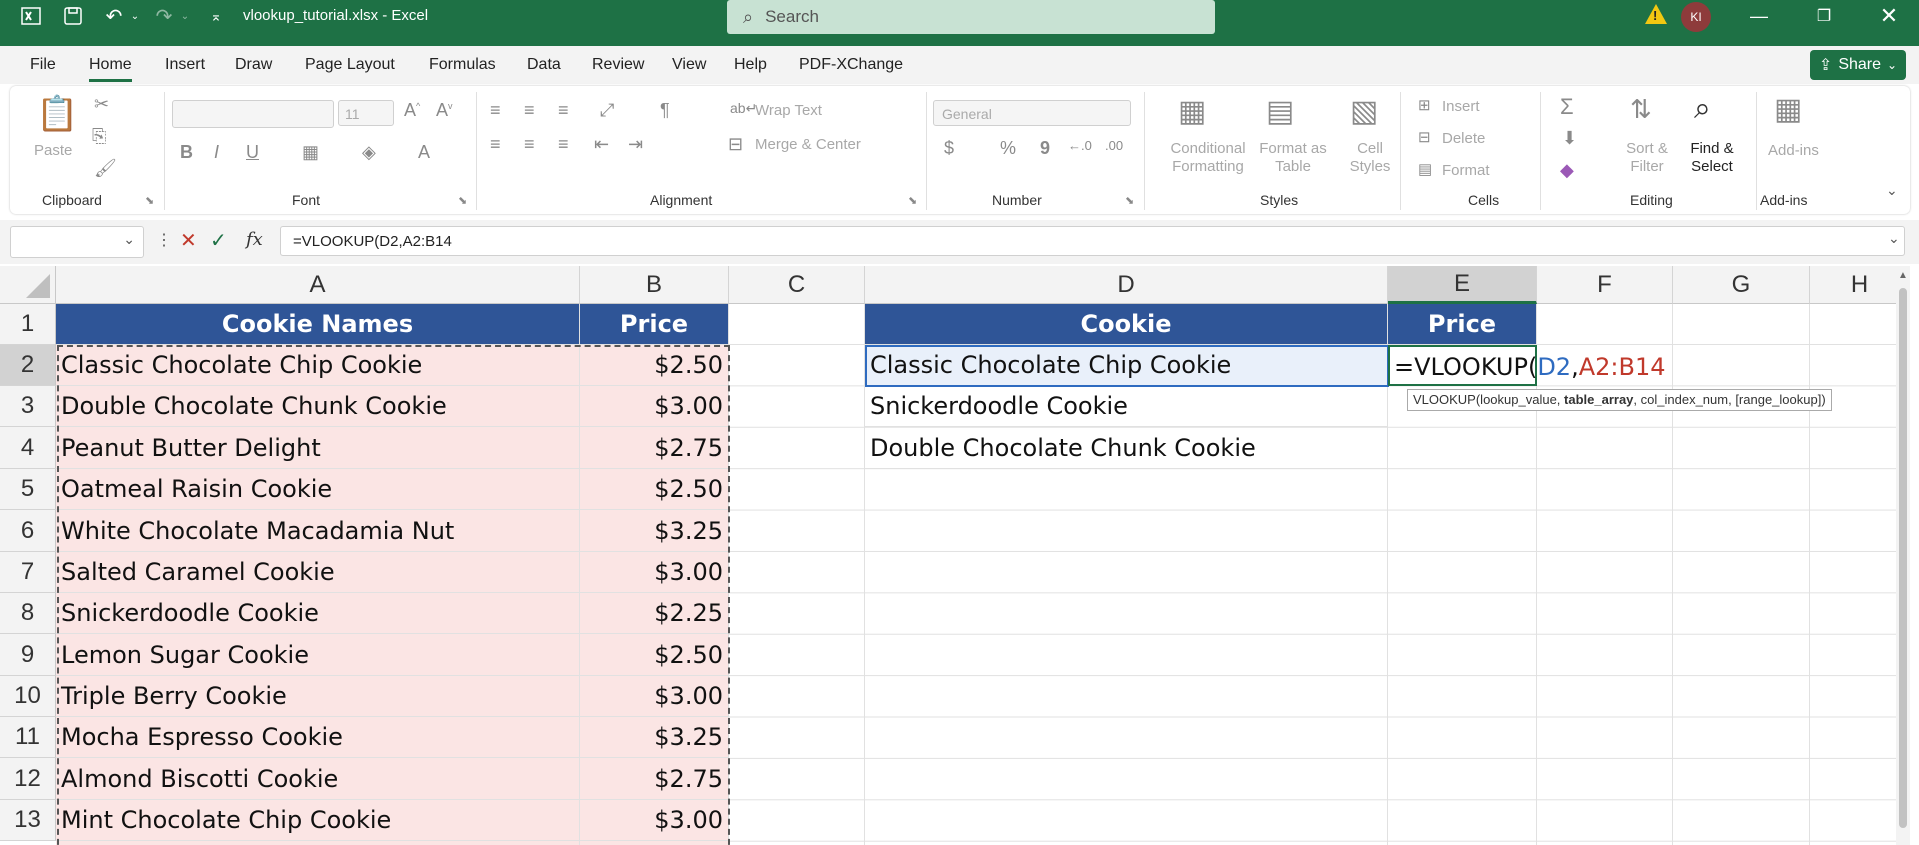 The image size is (1919, 845). Describe the element at coordinates (1032, 113) in the screenshot. I see `number-format-select: General` at that location.